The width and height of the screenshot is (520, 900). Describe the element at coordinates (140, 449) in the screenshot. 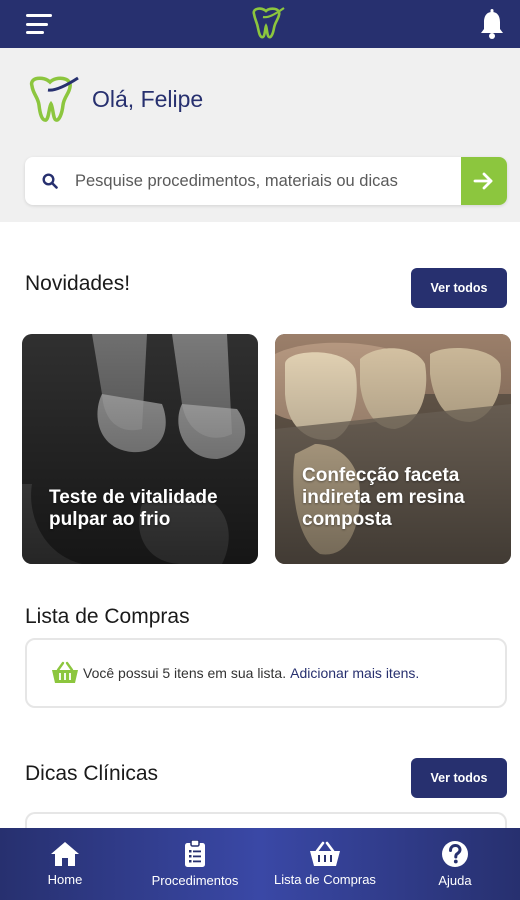

I see `news-card: Teste de vitalidade pulpar ao frio` at that location.